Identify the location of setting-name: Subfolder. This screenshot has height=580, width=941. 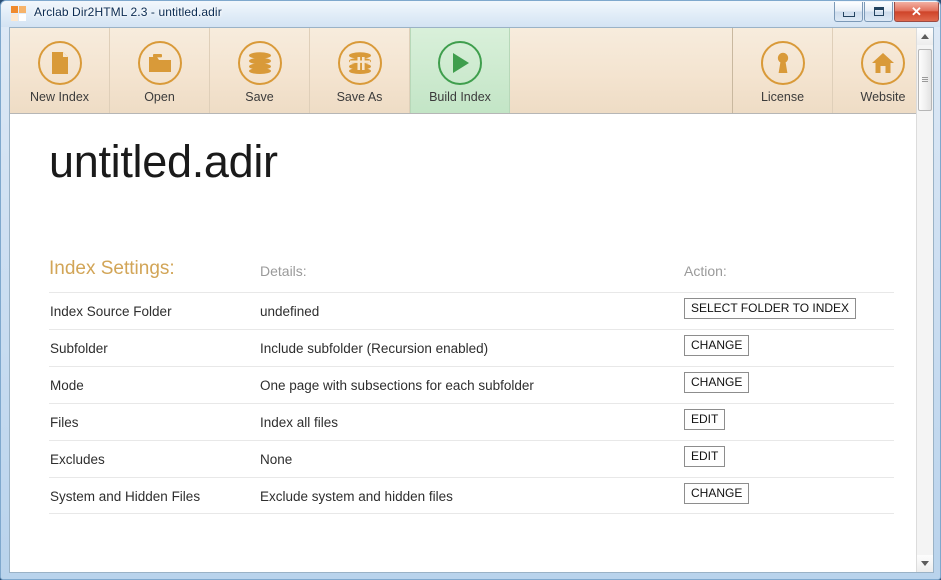
(79, 348).